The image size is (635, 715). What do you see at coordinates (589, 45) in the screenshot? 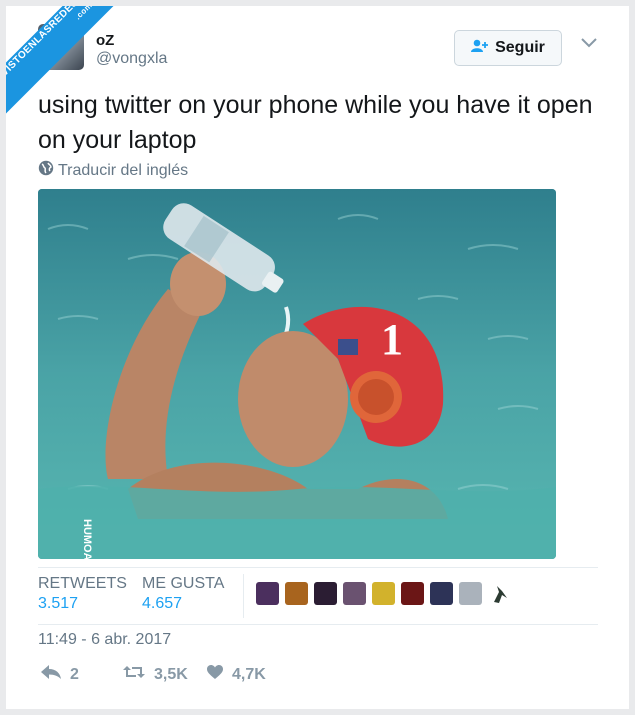
I see `chevron-down-icon` at bounding box center [589, 45].